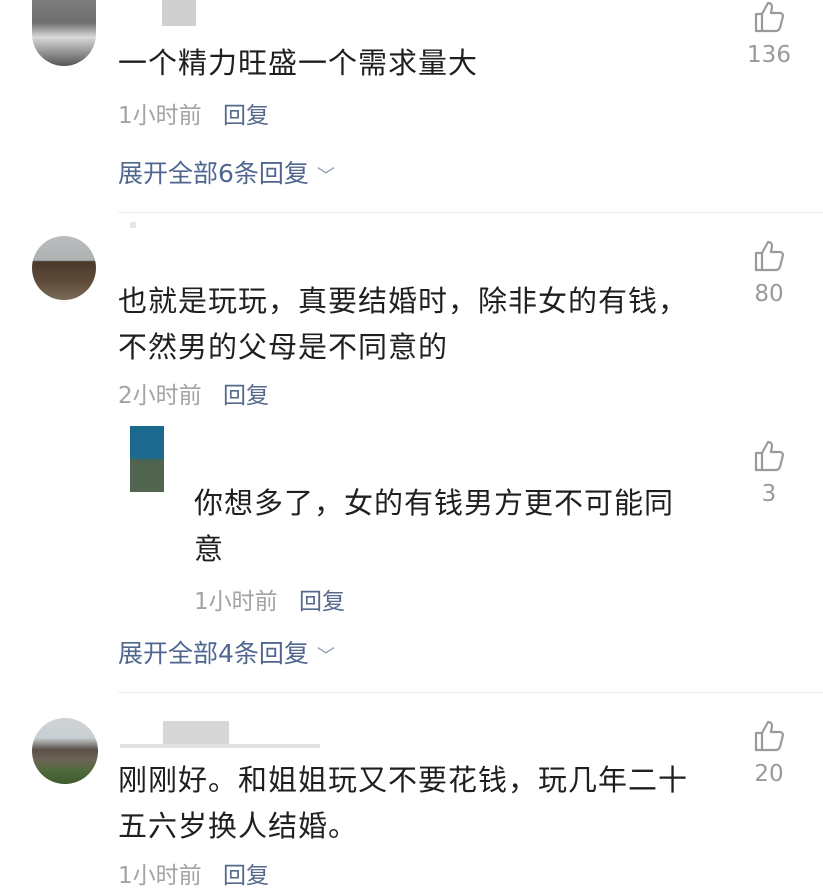 The width and height of the screenshot is (823, 890). What do you see at coordinates (213, 653) in the screenshot?
I see `expand-replies-label: 展开全部4条回复` at bounding box center [213, 653].